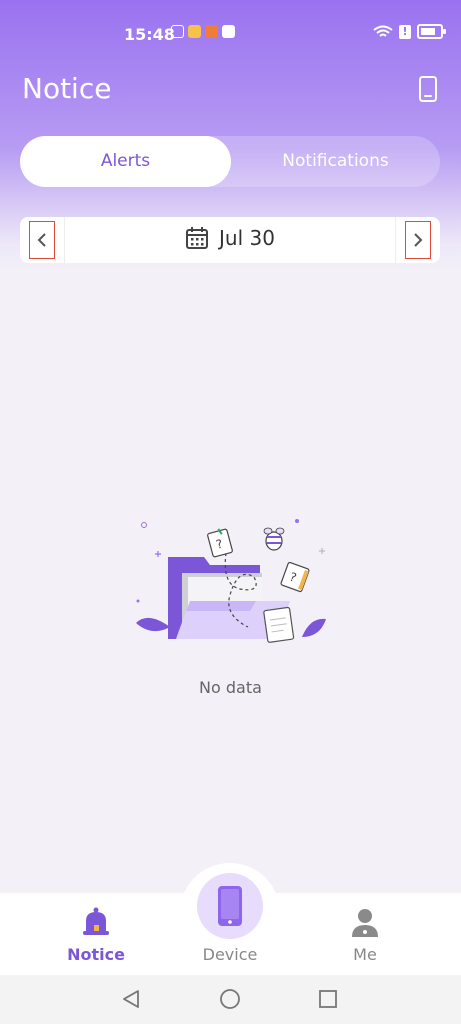  Describe the element at coordinates (365, 923) in the screenshot. I see `person-icon` at that location.